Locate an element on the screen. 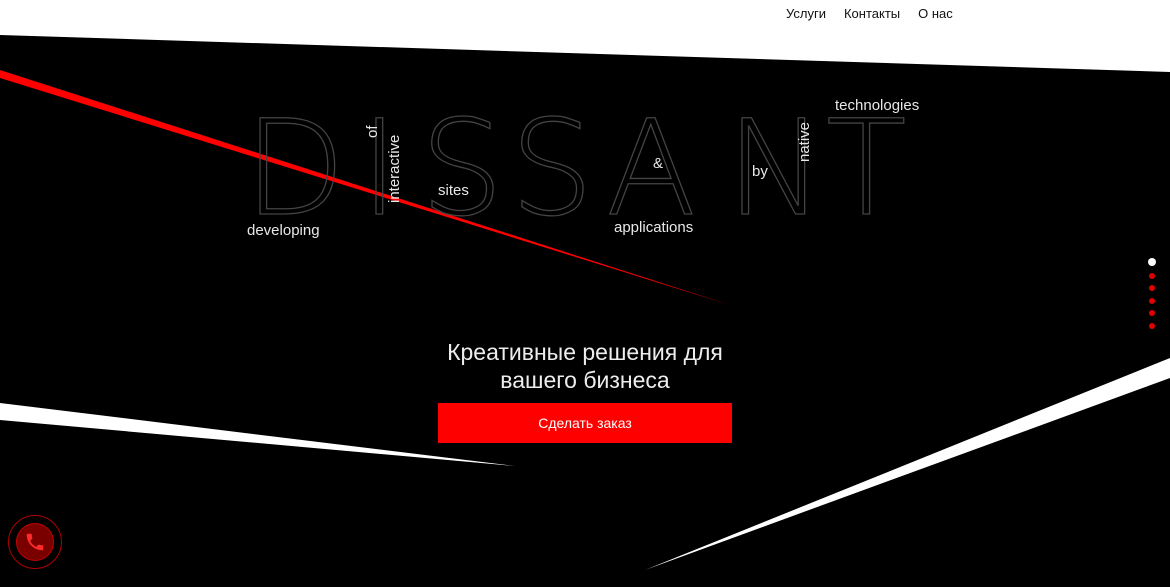 The width and height of the screenshot is (1170, 587). phone-icon is located at coordinates (35, 542).